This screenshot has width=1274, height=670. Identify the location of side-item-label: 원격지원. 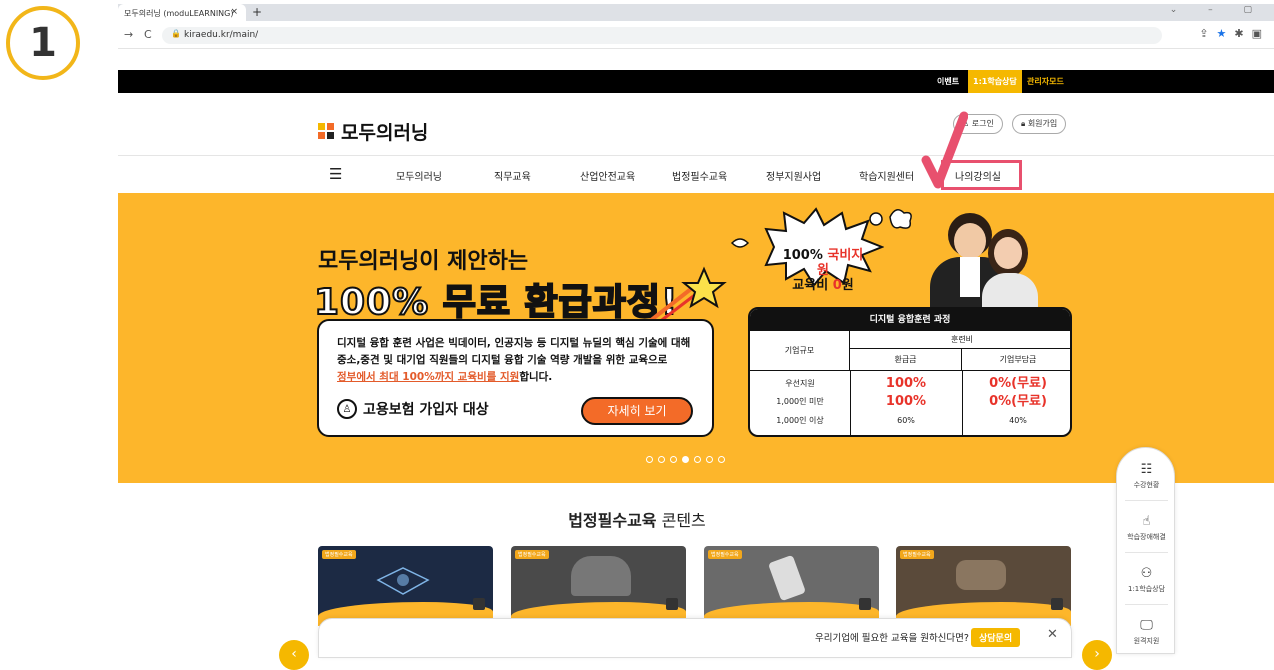
(1146, 641).